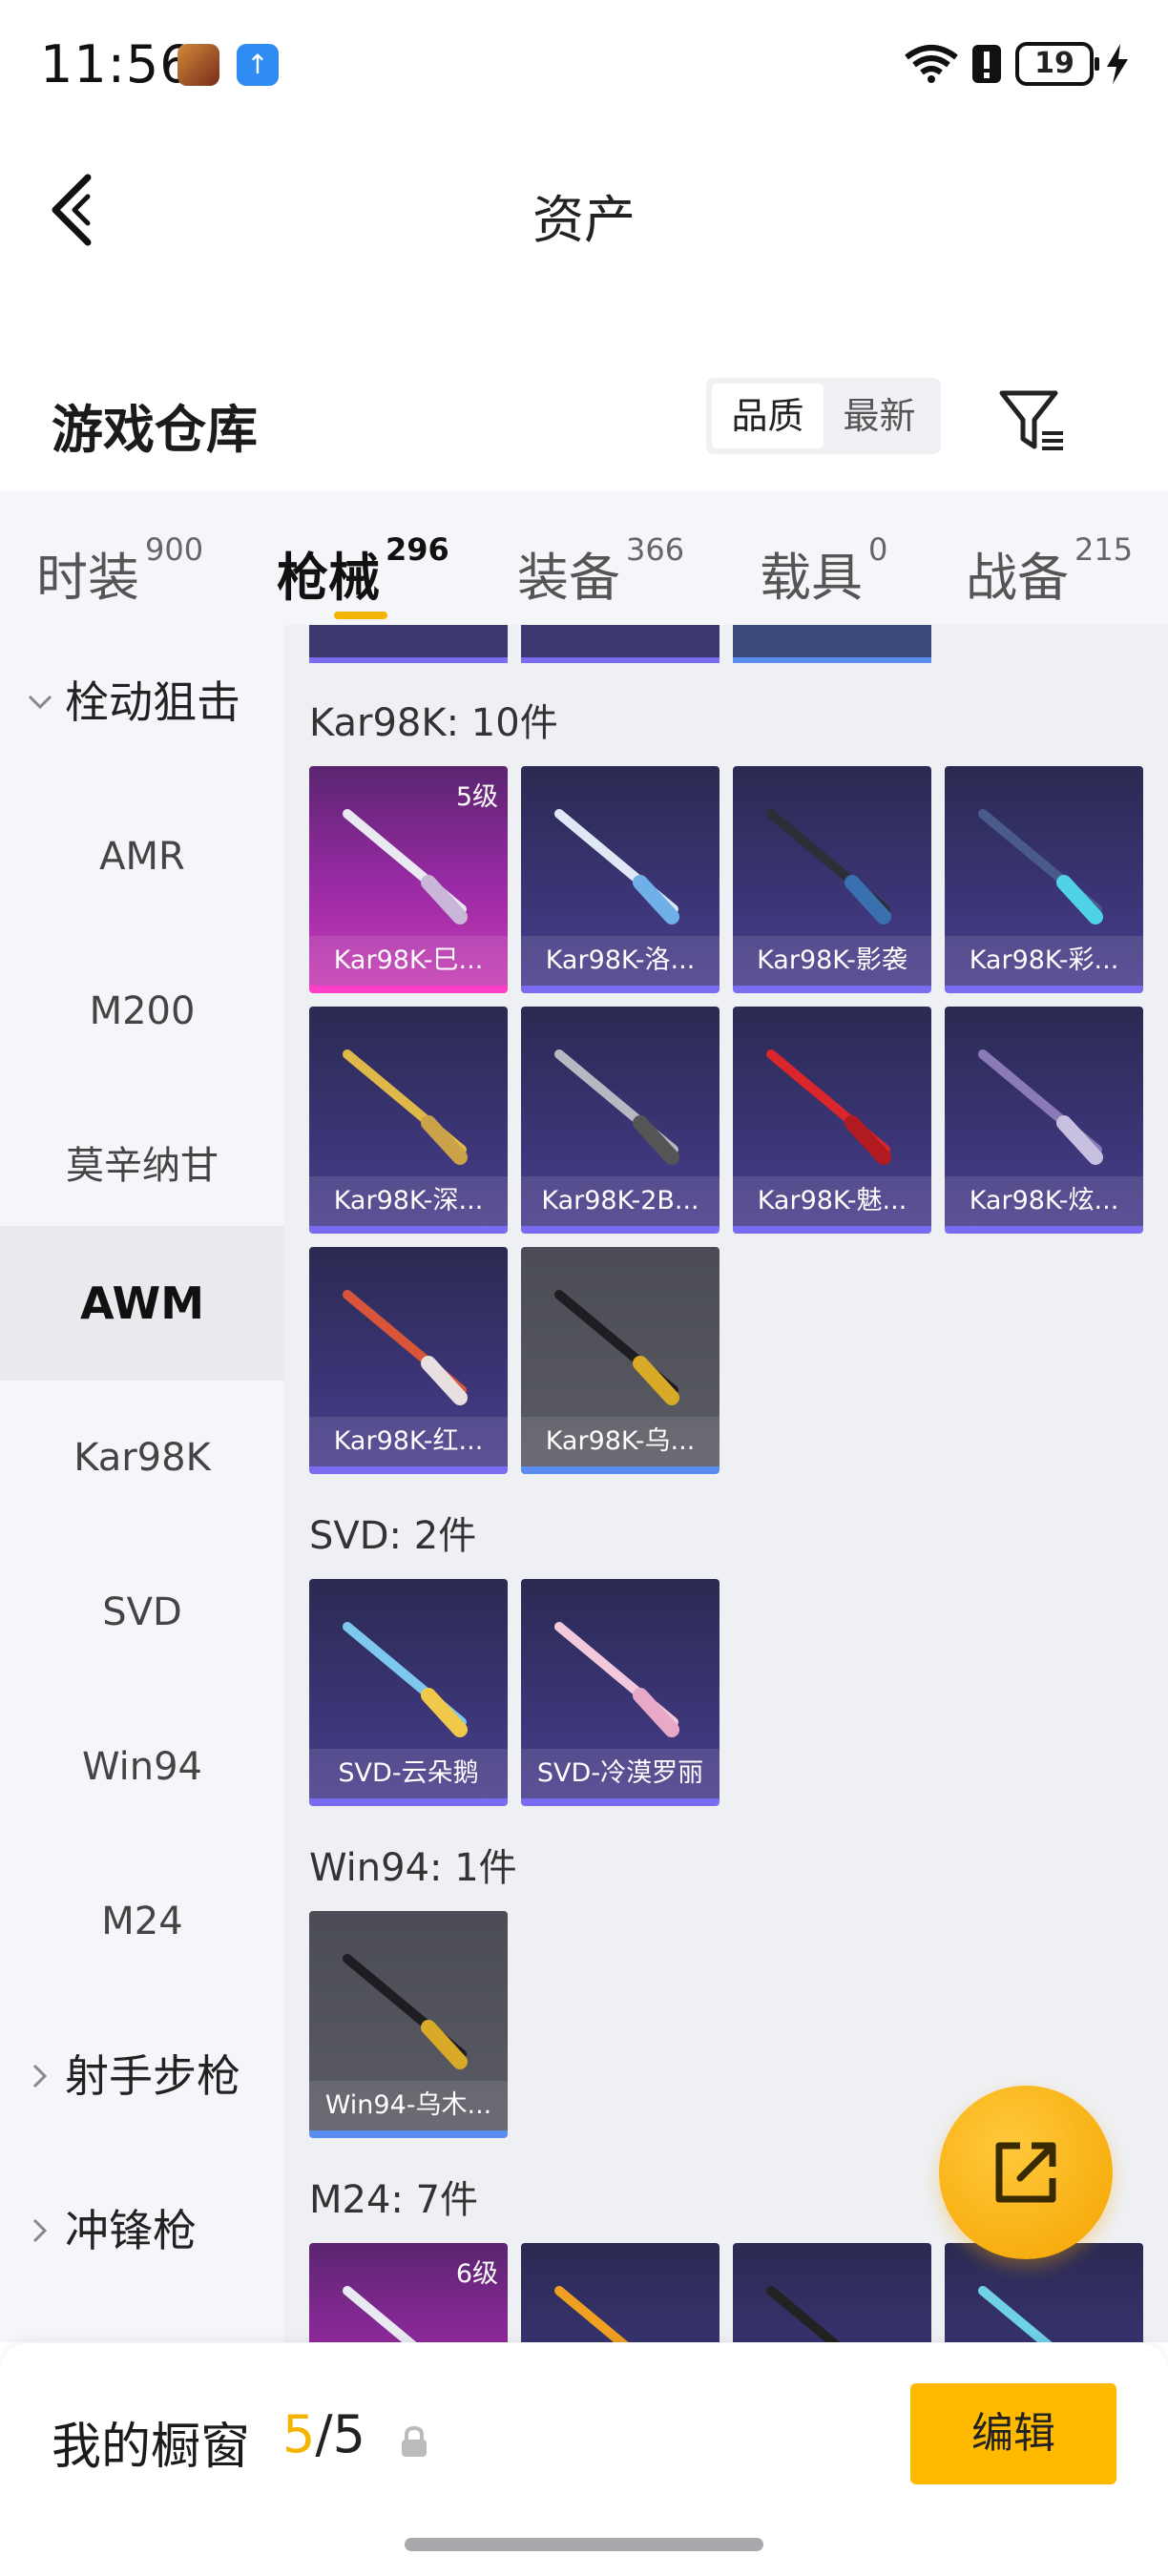  What do you see at coordinates (568, 578) in the screenshot?
I see `tab-label: 装备` at bounding box center [568, 578].